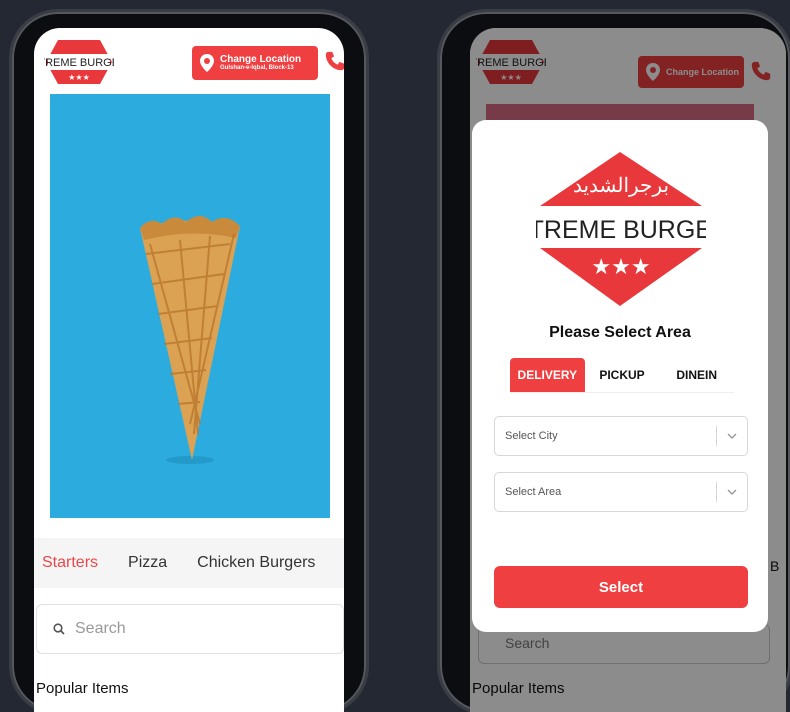 The image size is (790, 712). What do you see at coordinates (621, 587) in the screenshot?
I see `select-button: Select` at bounding box center [621, 587].